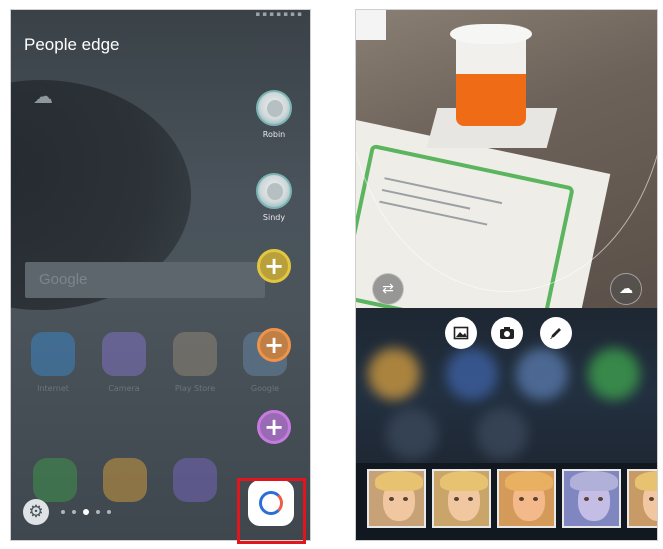  Describe the element at coordinates (63, 279) in the screenshot. I see `google-search-label: Google` at that location.